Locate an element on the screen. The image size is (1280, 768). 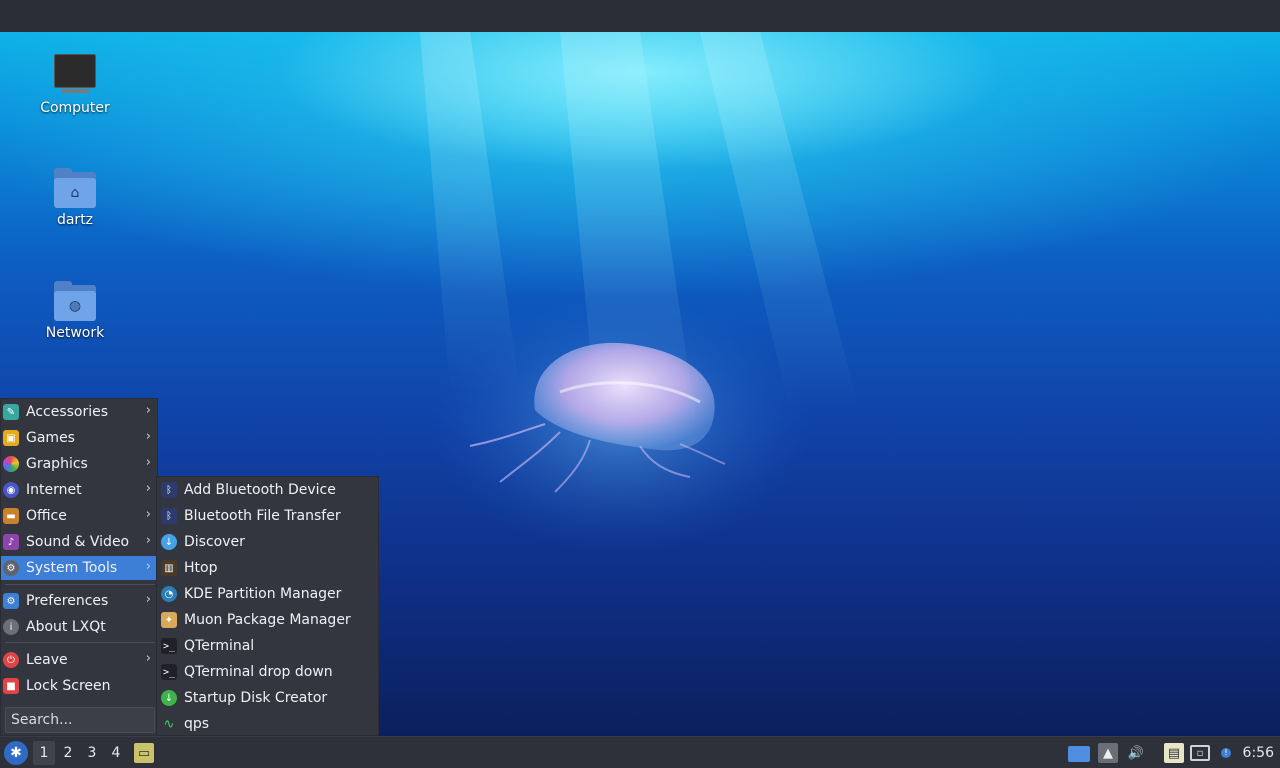
desktop-icon-label: Network is located at coordinates (75, 333).